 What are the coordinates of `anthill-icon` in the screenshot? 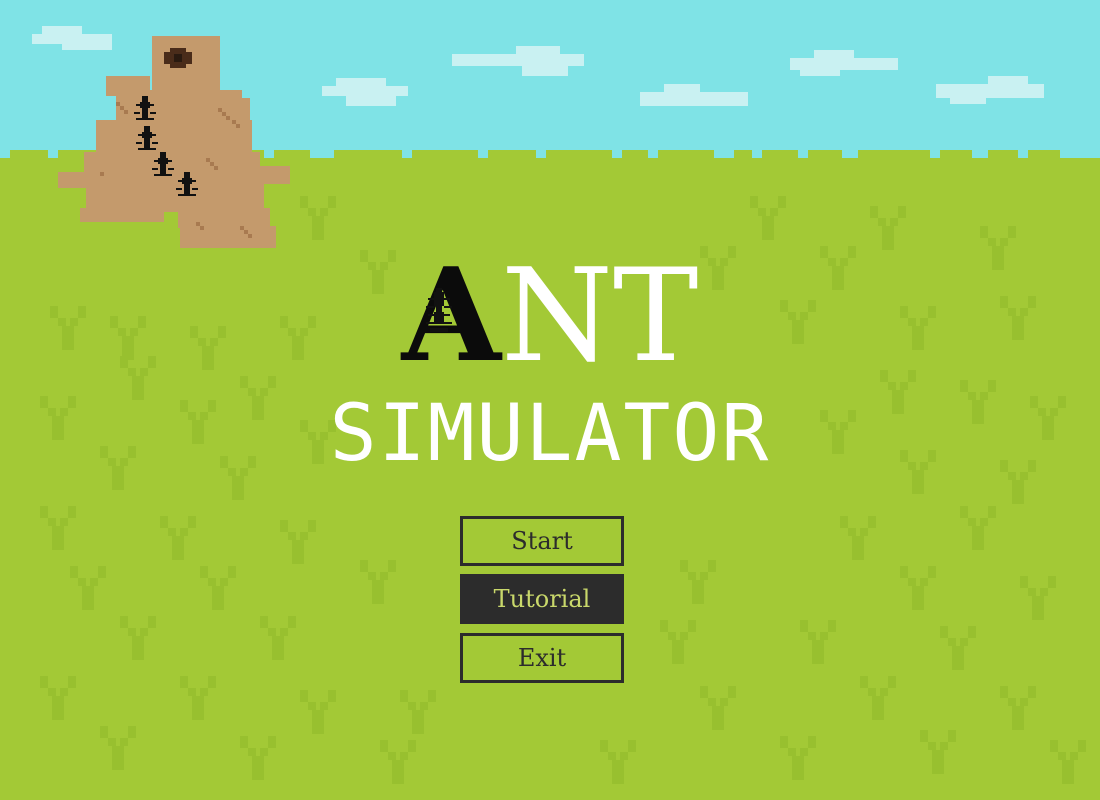 It's located at (174, 142).